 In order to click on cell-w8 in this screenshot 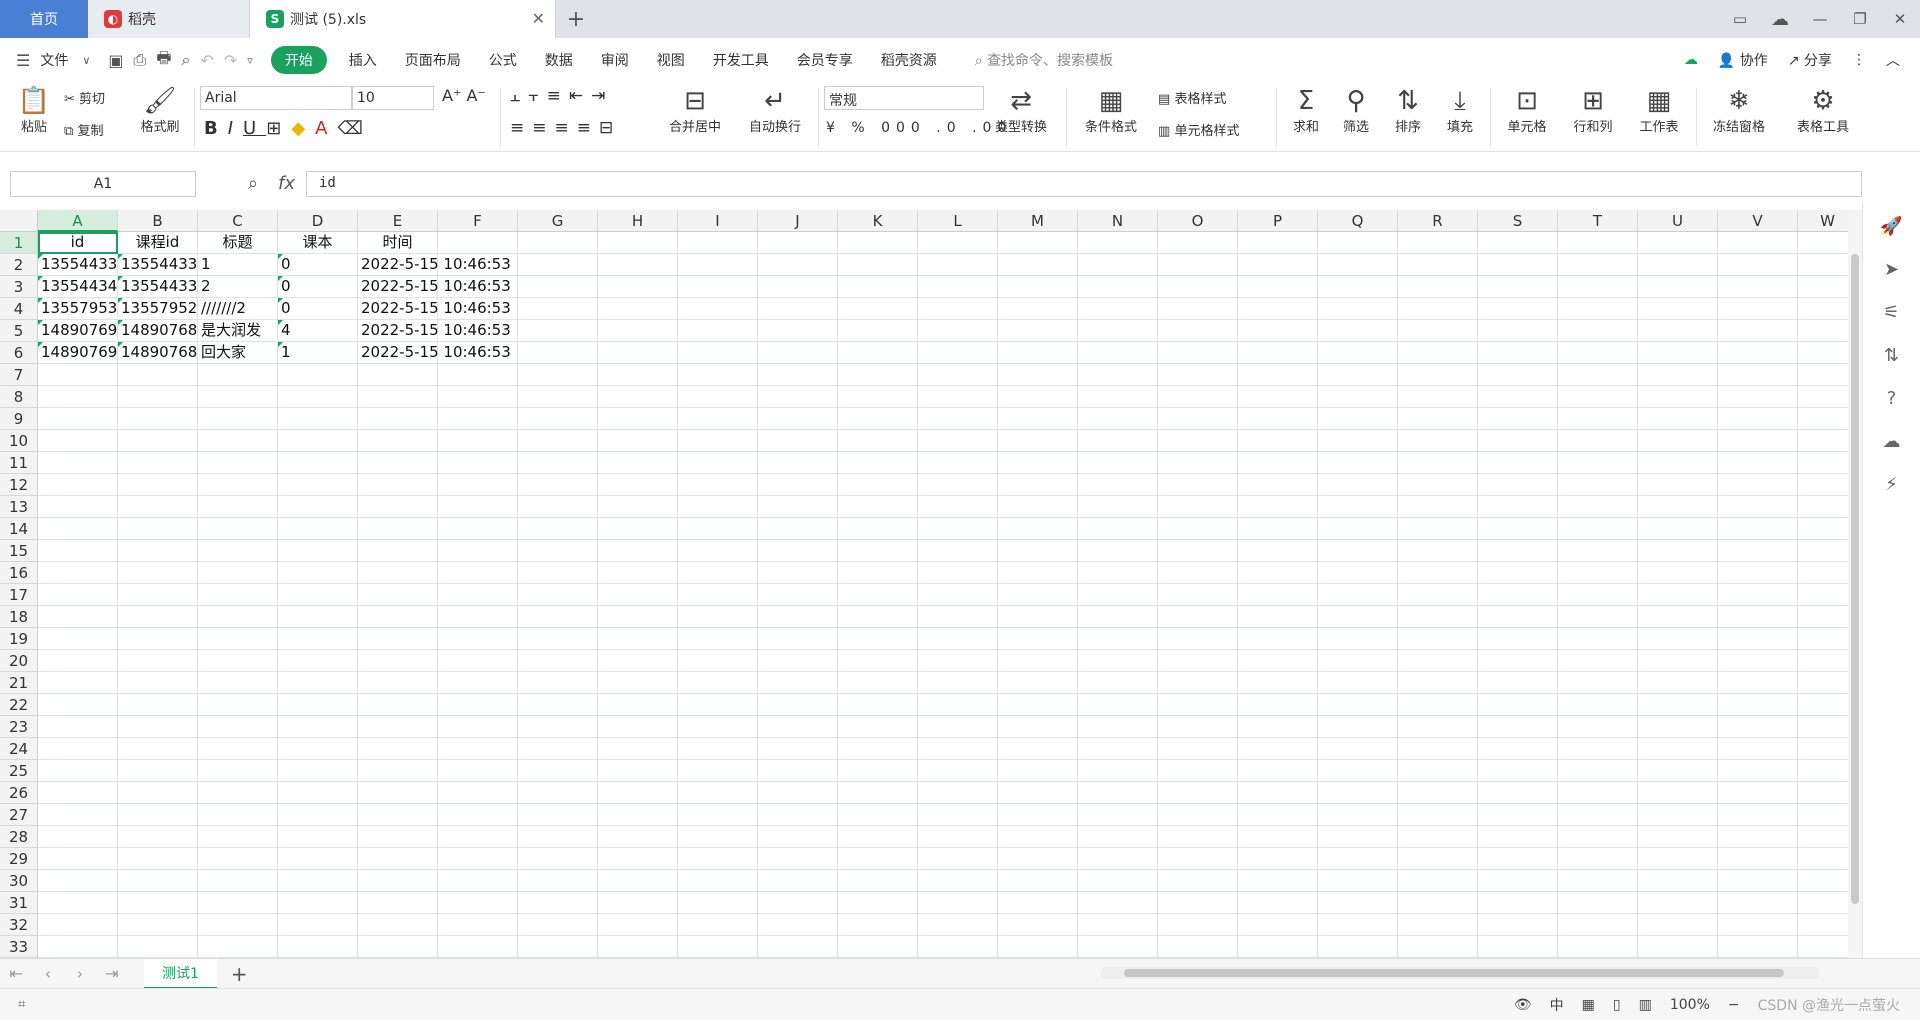, I will do `click(1823, 397)`.